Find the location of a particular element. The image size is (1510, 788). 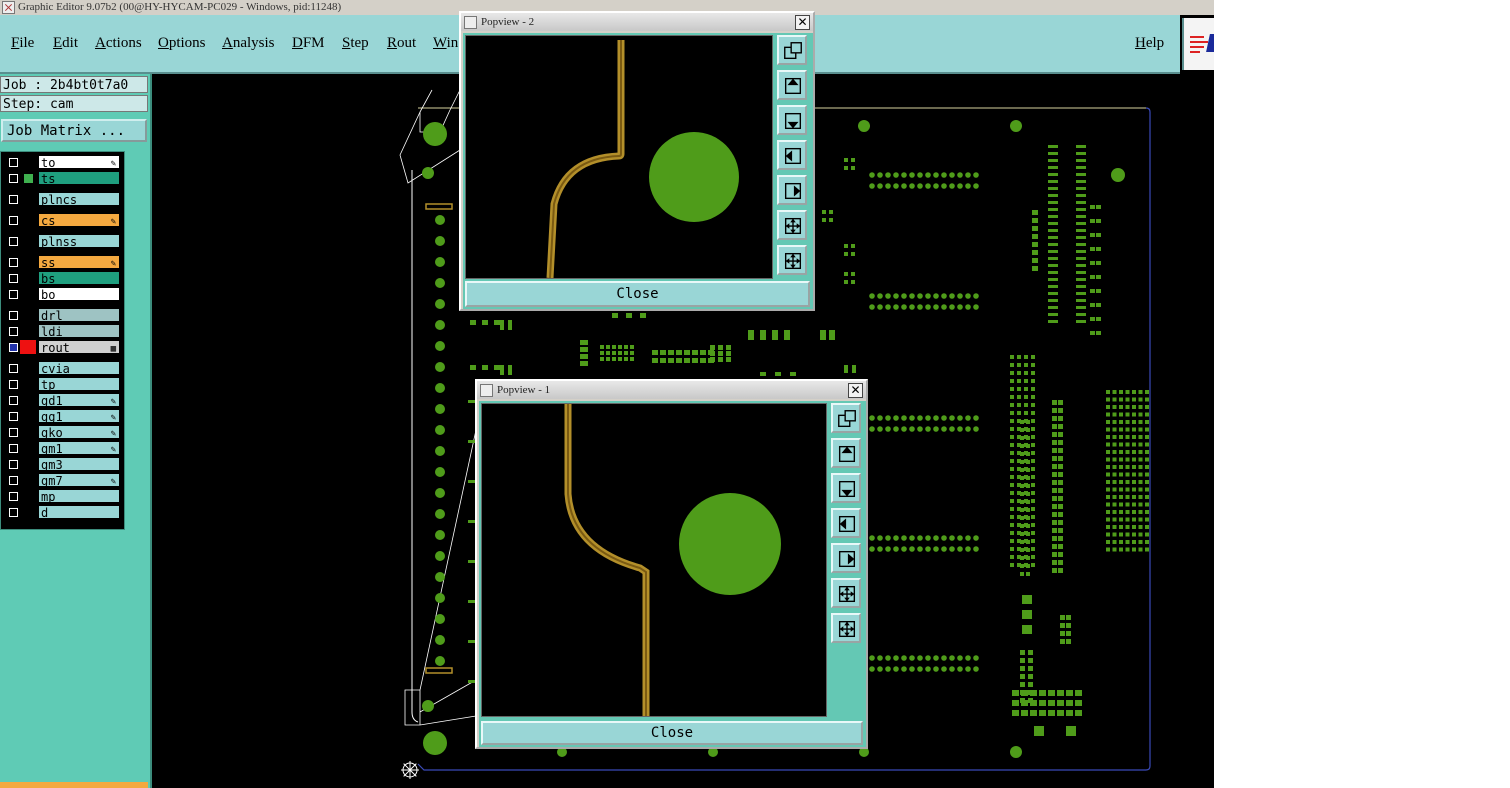

menu-options: Options is located at coordinates (182, 43).